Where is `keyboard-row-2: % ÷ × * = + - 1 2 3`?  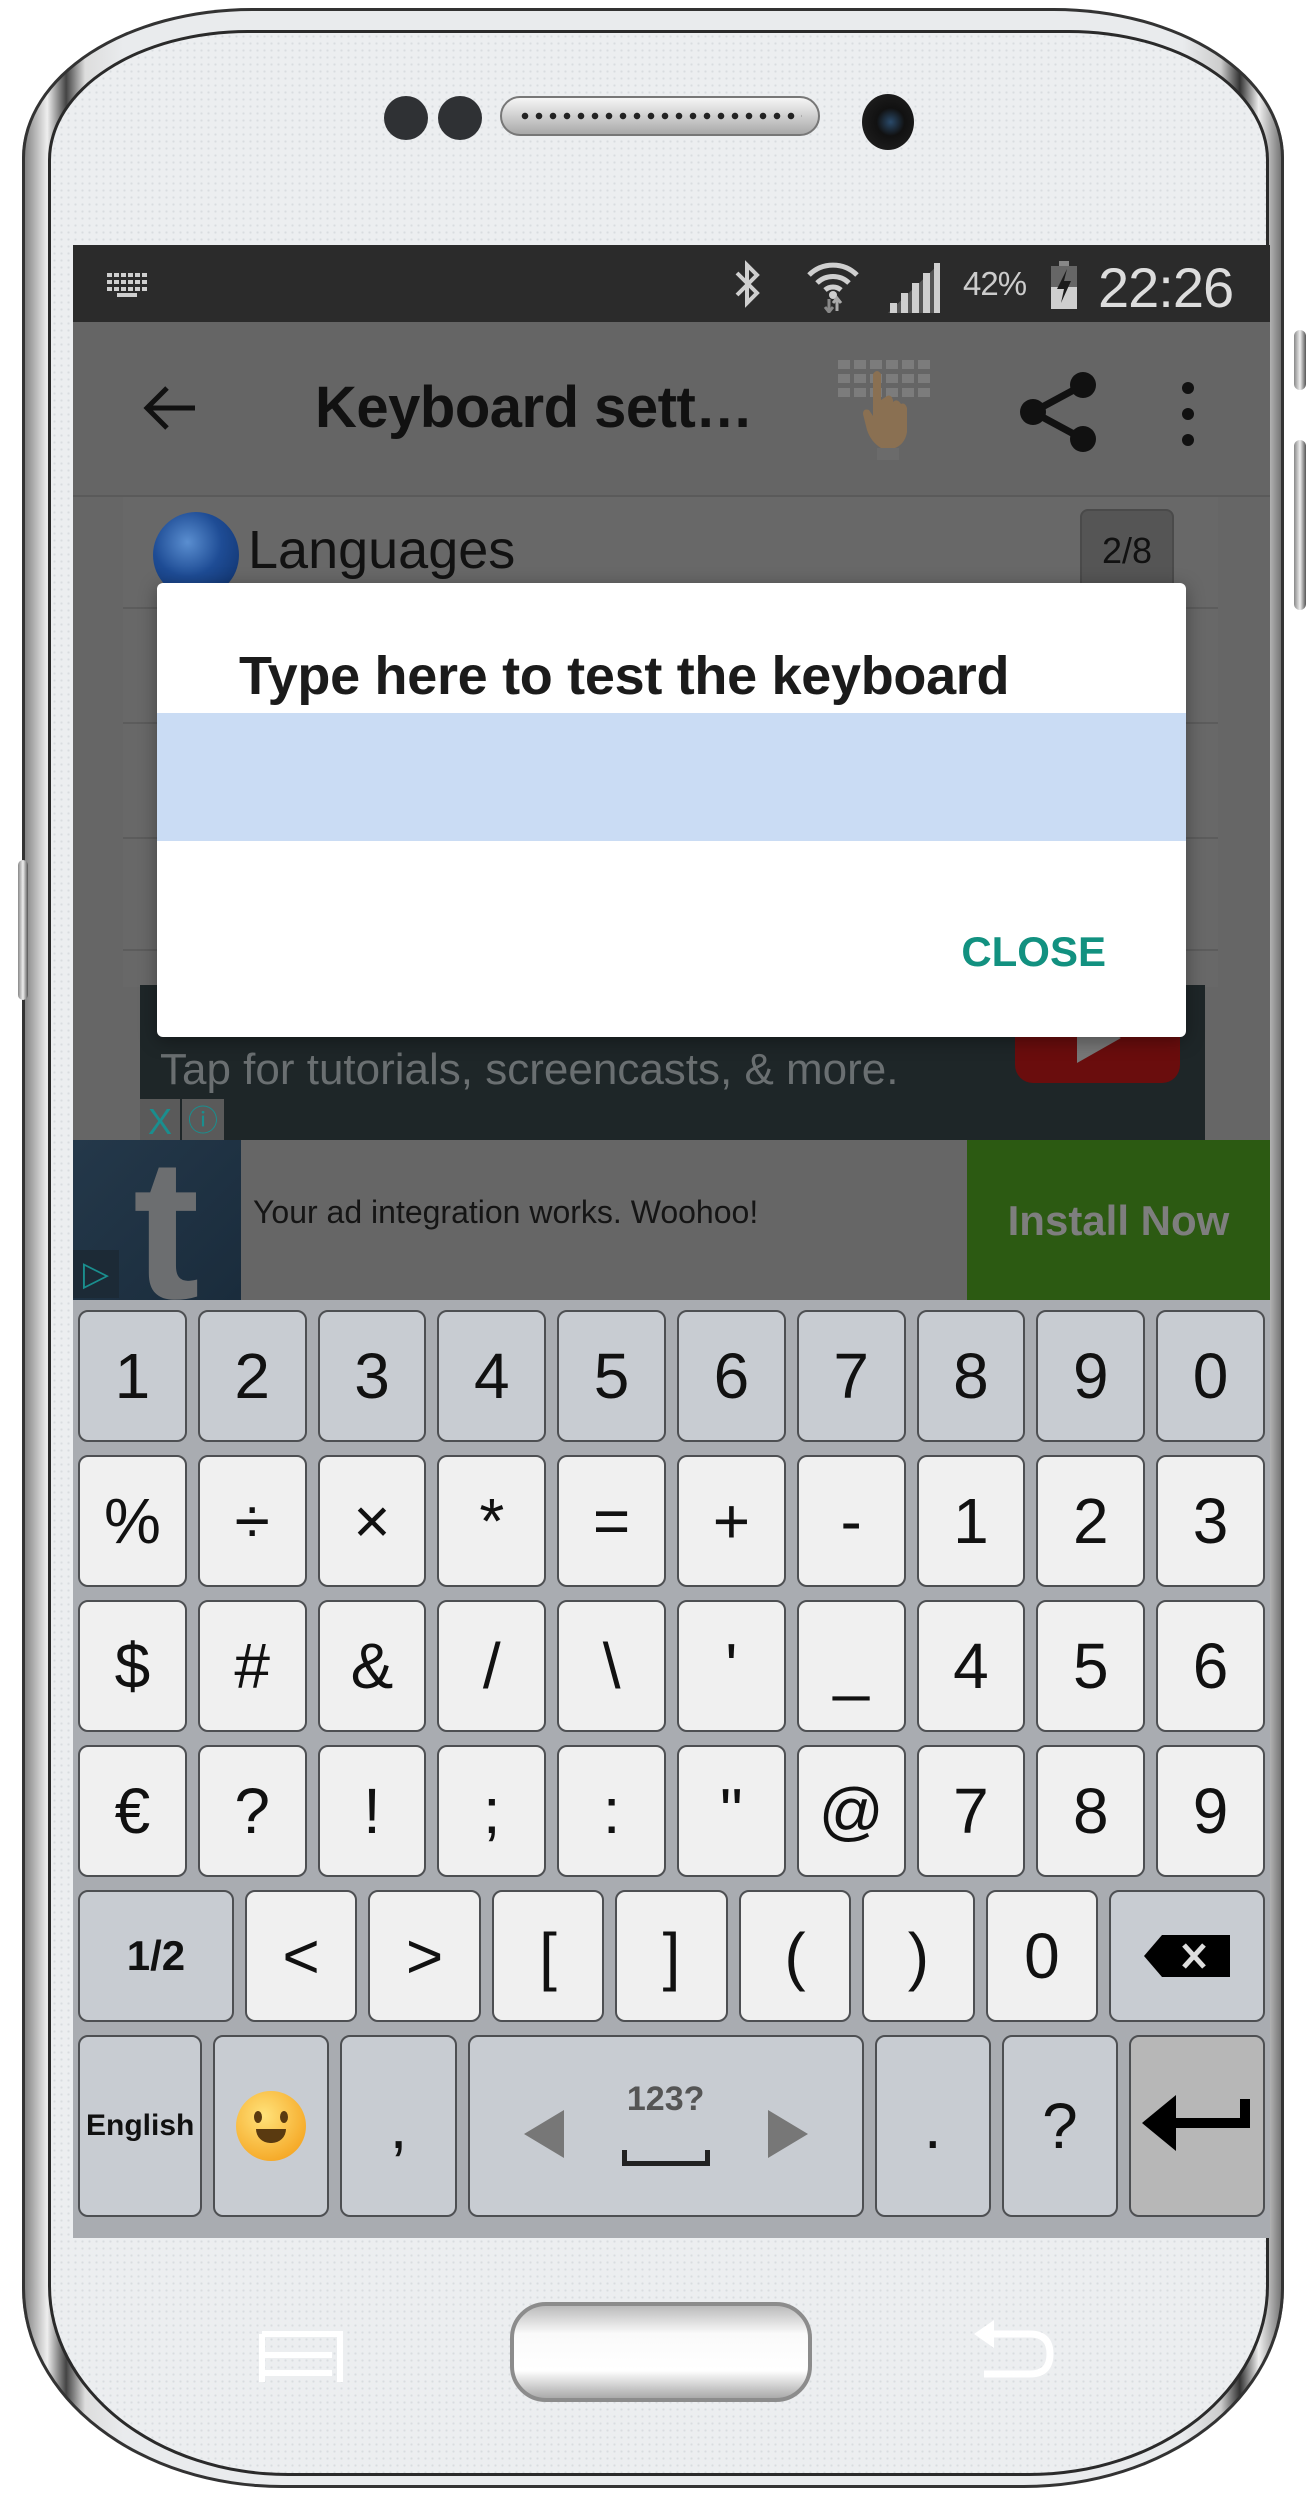 keyboard-row-2: % ÷ × * = + - 1 2 3 is located at coordinates (671, 1521).